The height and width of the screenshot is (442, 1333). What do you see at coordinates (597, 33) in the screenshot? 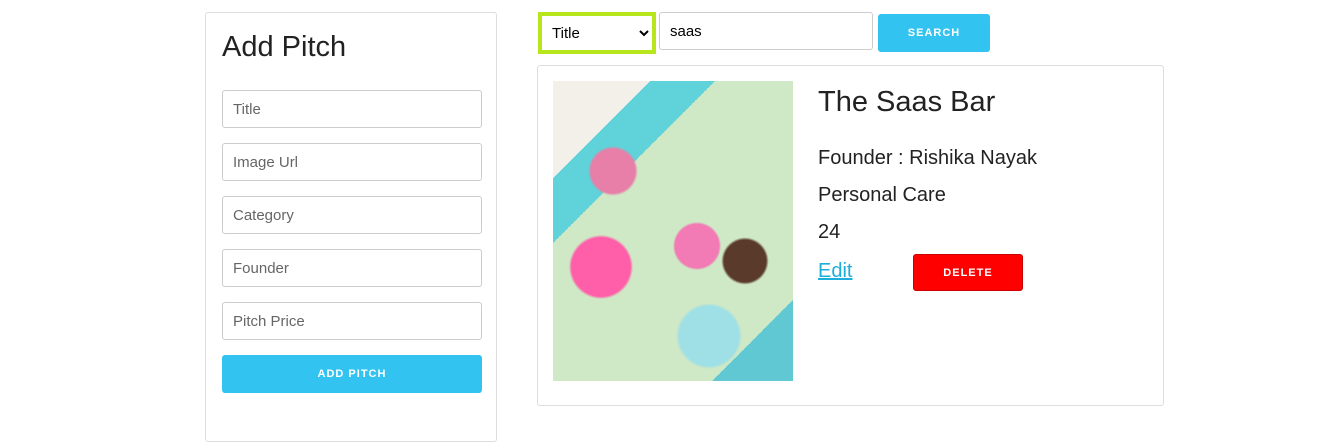
I see `search-filter-select: Title` at bounding box center [597, 33].